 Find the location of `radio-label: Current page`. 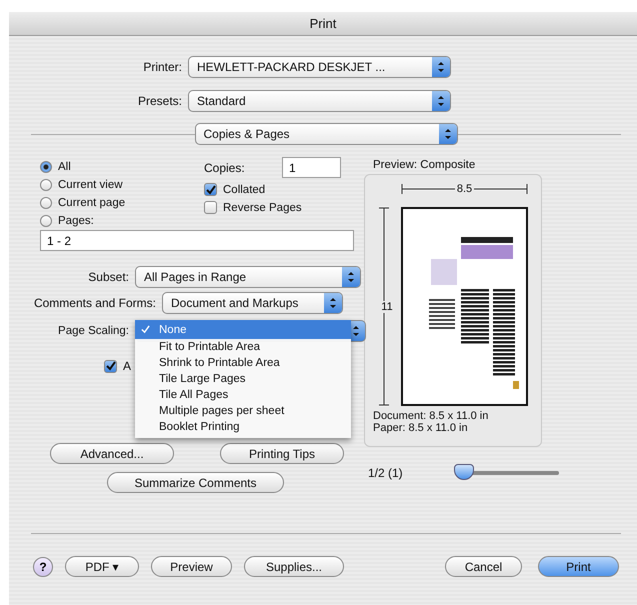

radio-label: Current page is located at coordinates (92, 203).